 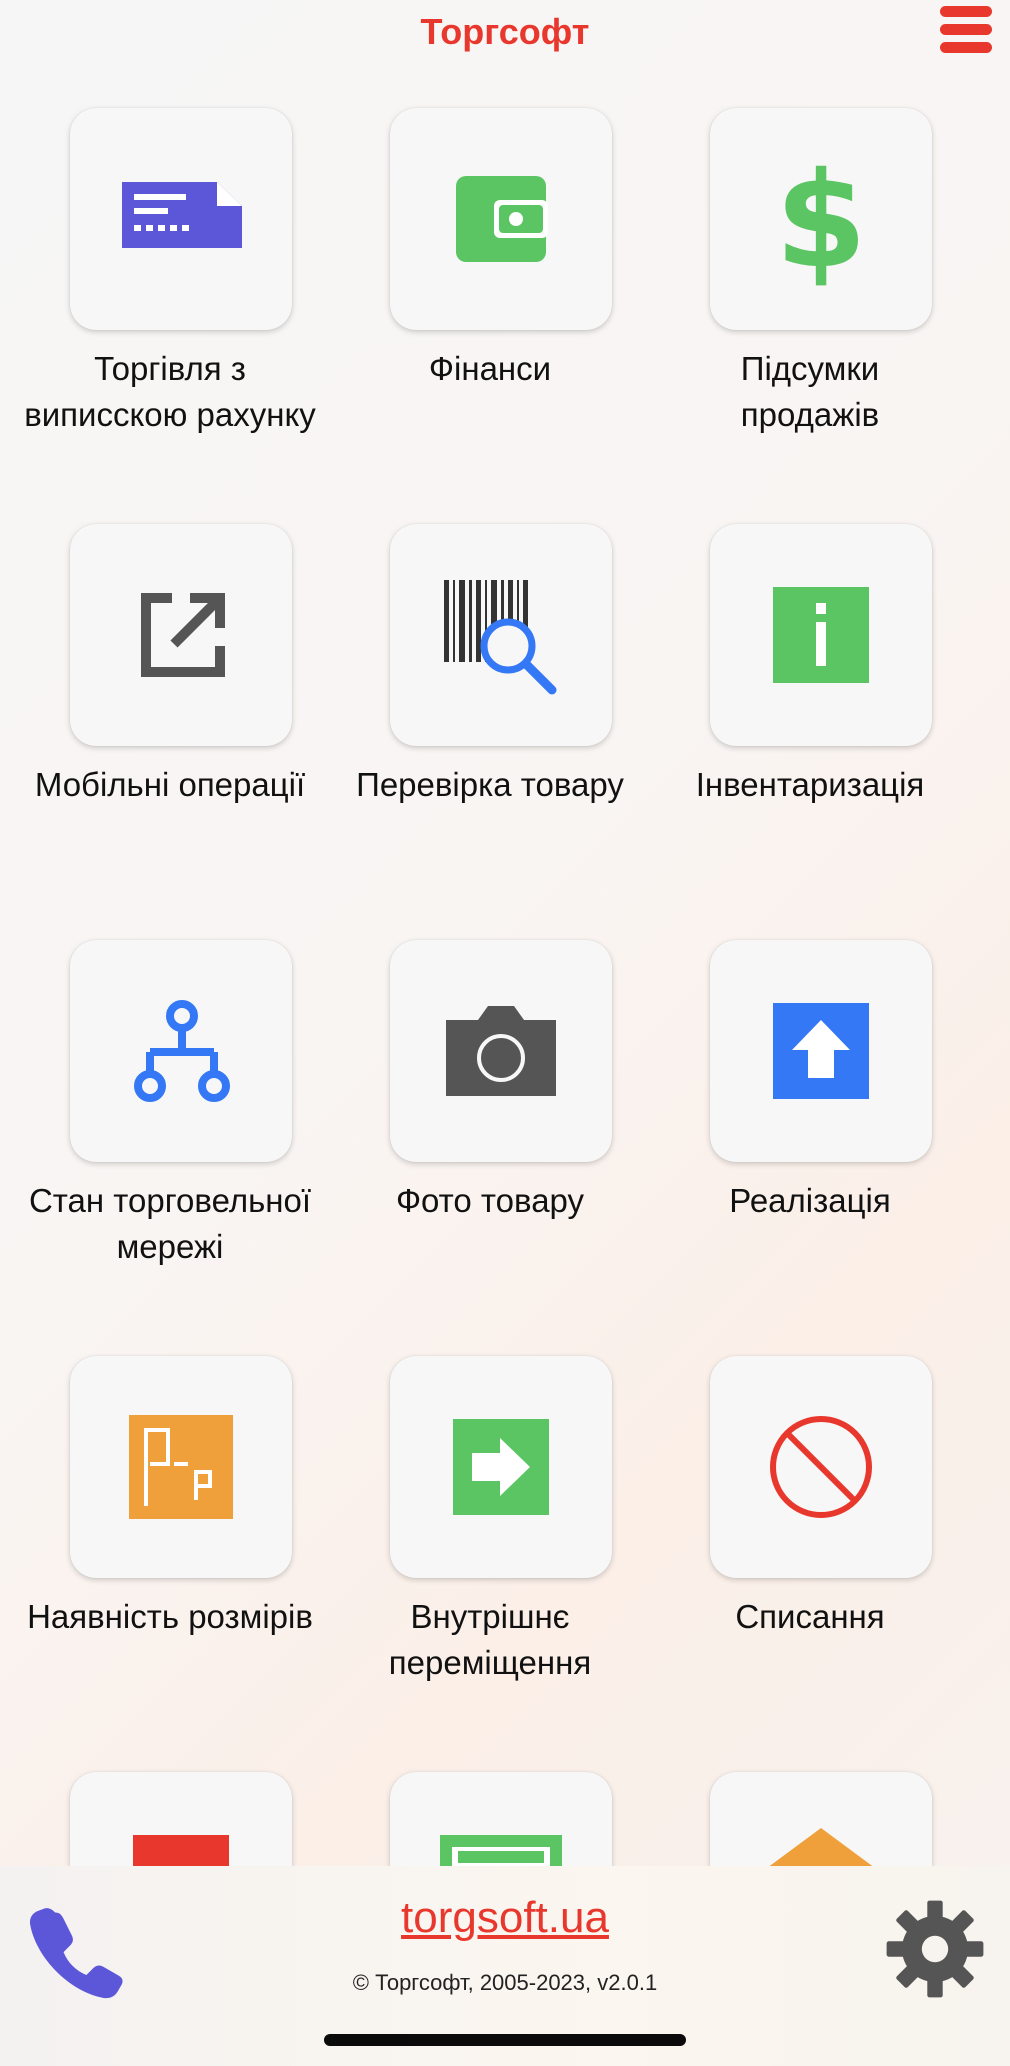 I want to click on tile-label: Реалізація, so click(x=810, y=1200).